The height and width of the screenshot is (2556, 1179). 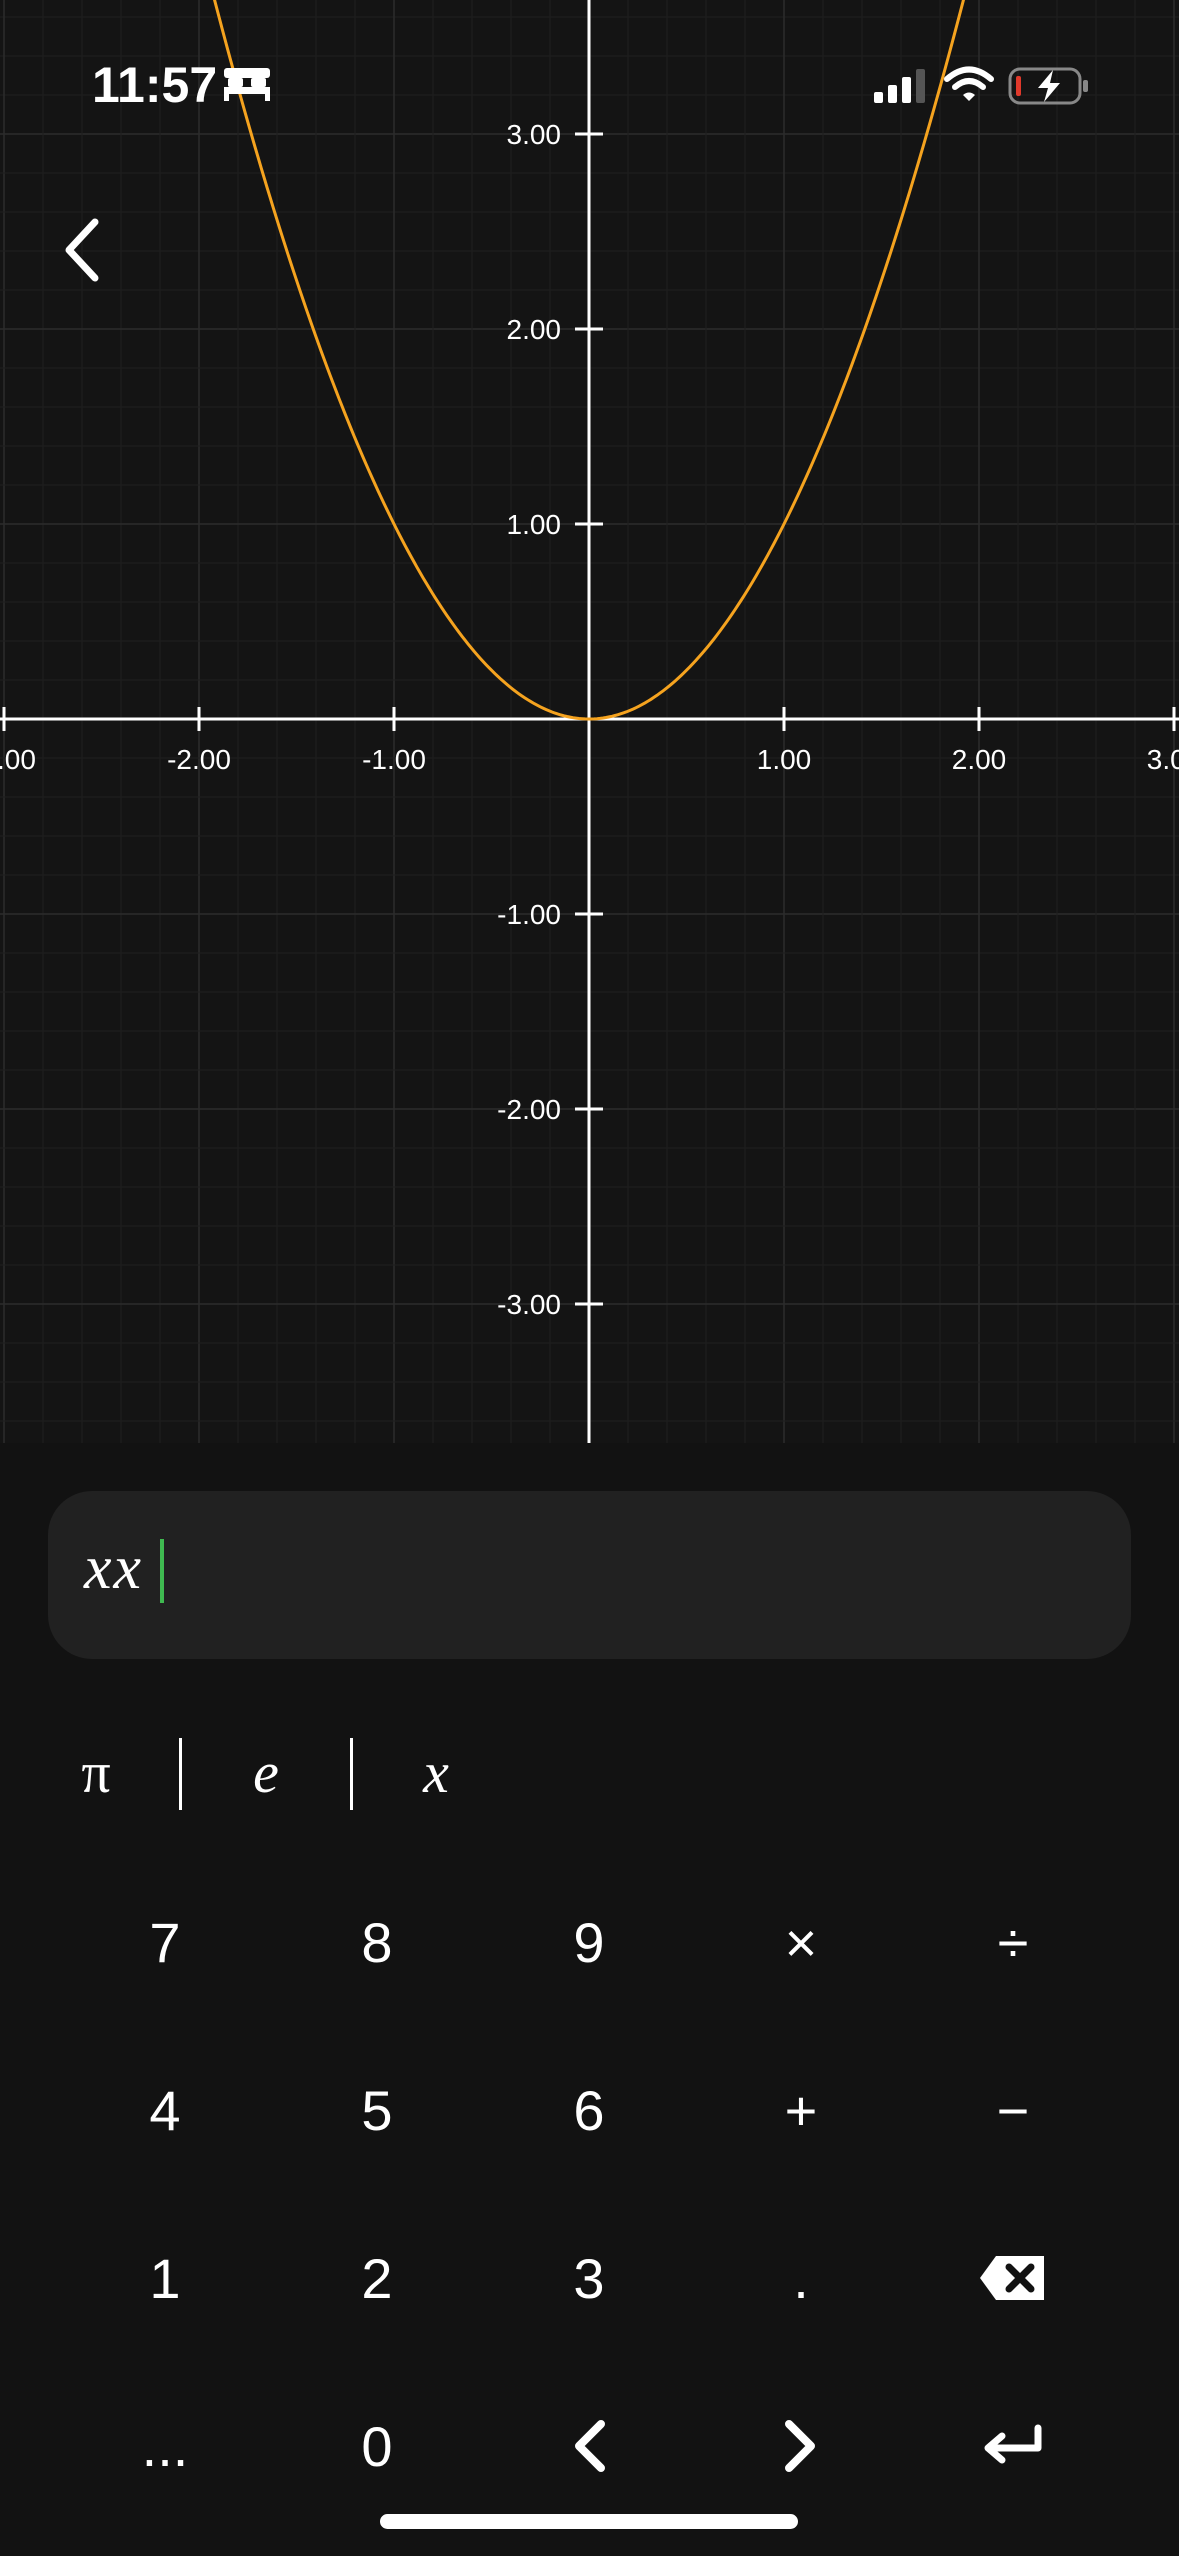 I want to click on key-plus: +, so click(x=801, y=2110).